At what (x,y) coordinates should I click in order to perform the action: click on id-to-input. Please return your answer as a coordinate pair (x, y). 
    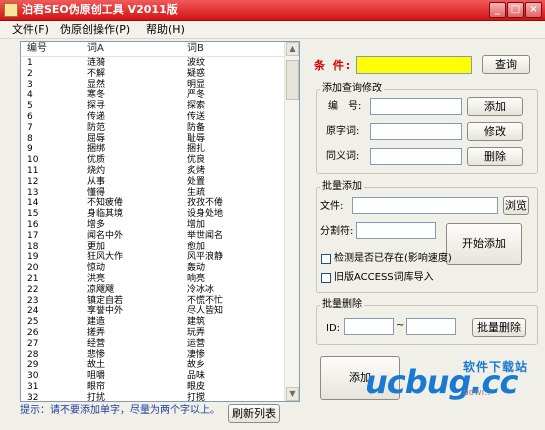
    Looking at the image, I should click on (431, 326).